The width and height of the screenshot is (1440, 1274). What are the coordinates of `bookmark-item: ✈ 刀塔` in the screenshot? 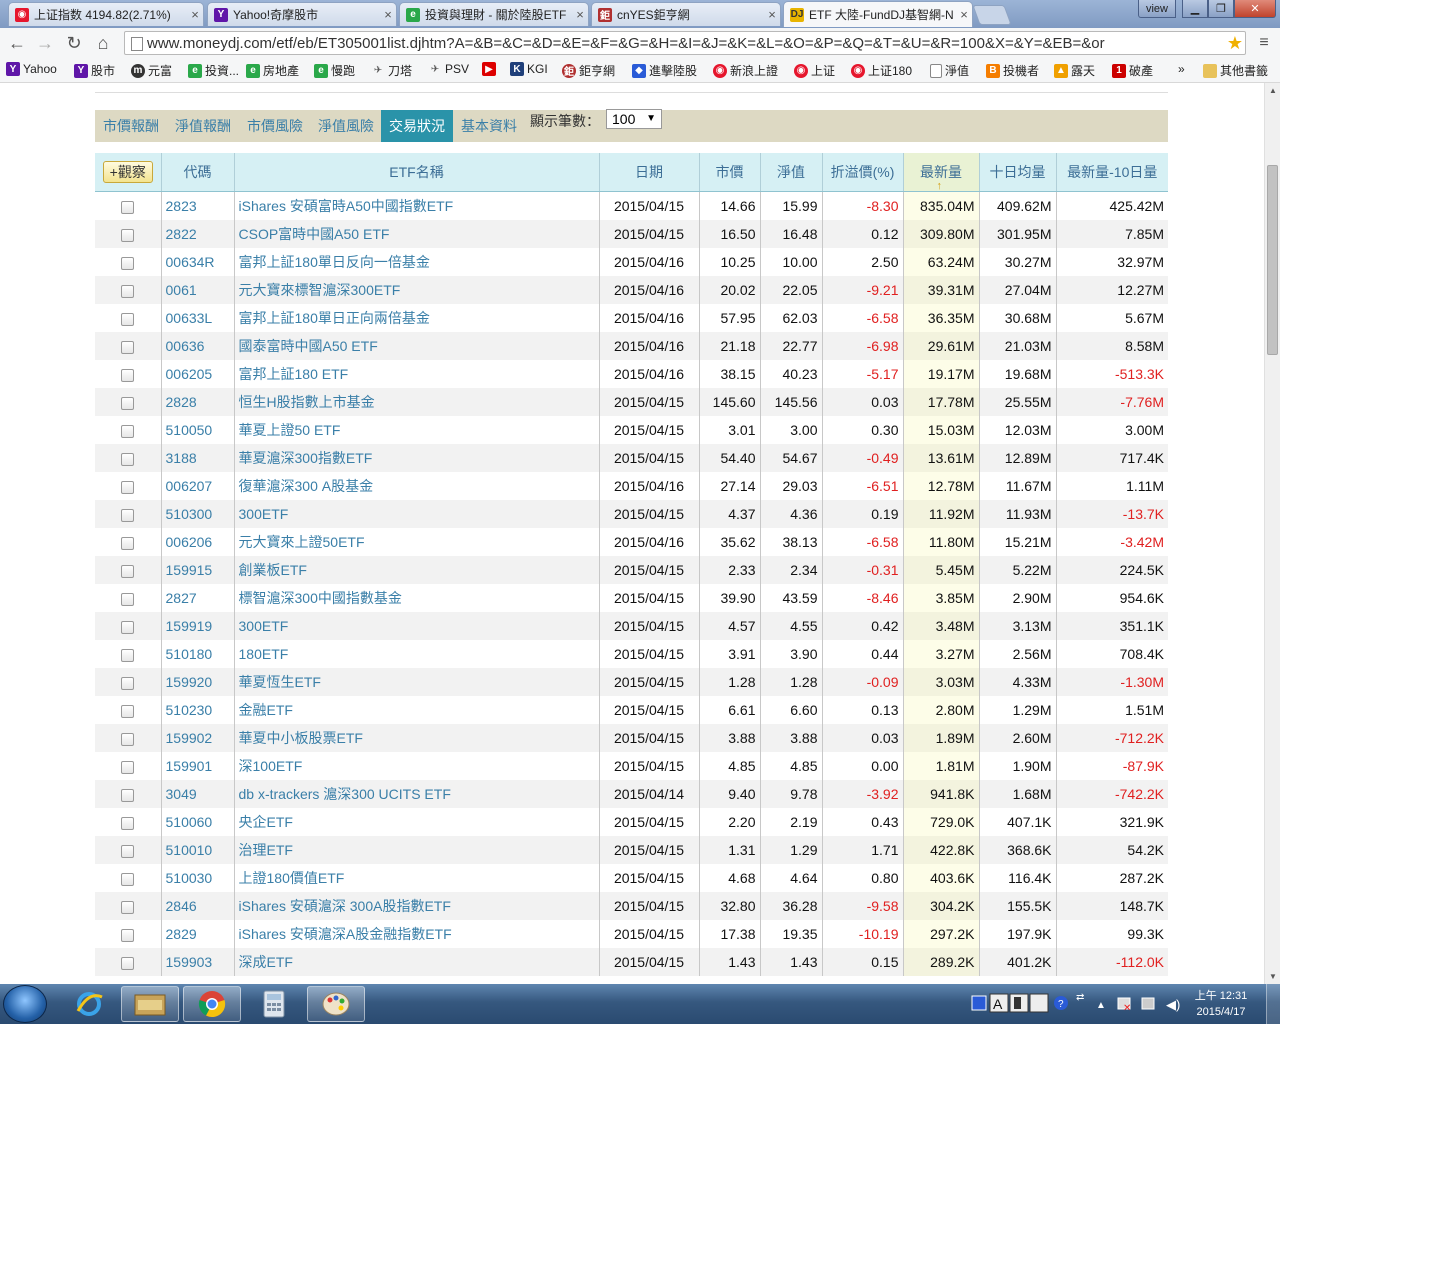 It's located at (391, 70).